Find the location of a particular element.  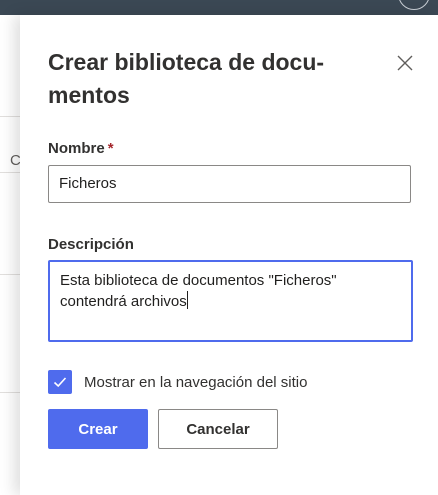

background-page: C is located at coordinates (10, 255).